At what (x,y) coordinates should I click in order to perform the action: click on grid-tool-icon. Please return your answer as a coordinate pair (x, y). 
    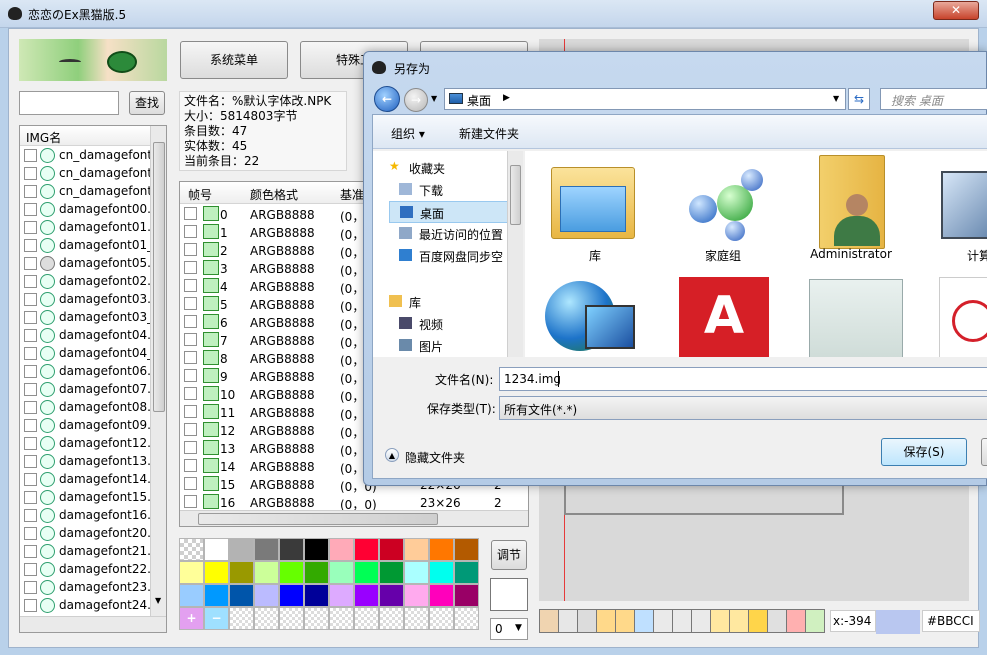
    Looking at the image, I should click on (549, 621).